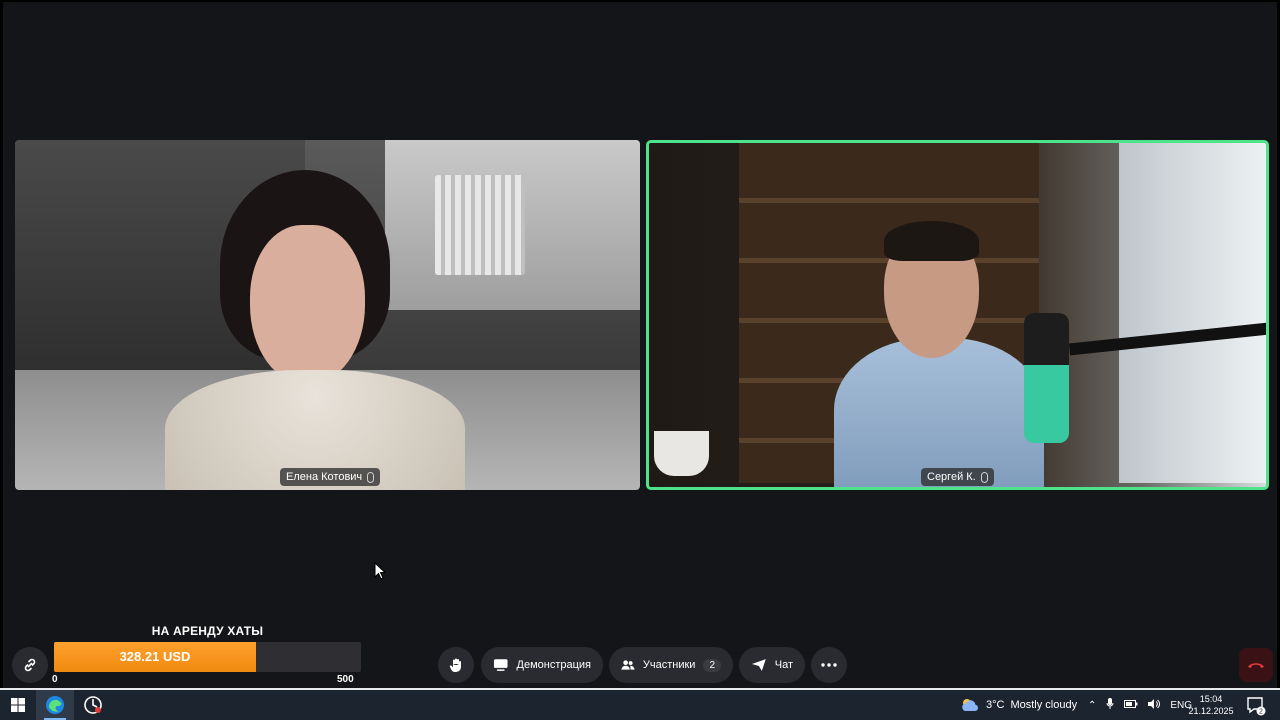 This screenshot has height=720, width=1280. I want to click on participants-label: Участники, so click(669, 665).